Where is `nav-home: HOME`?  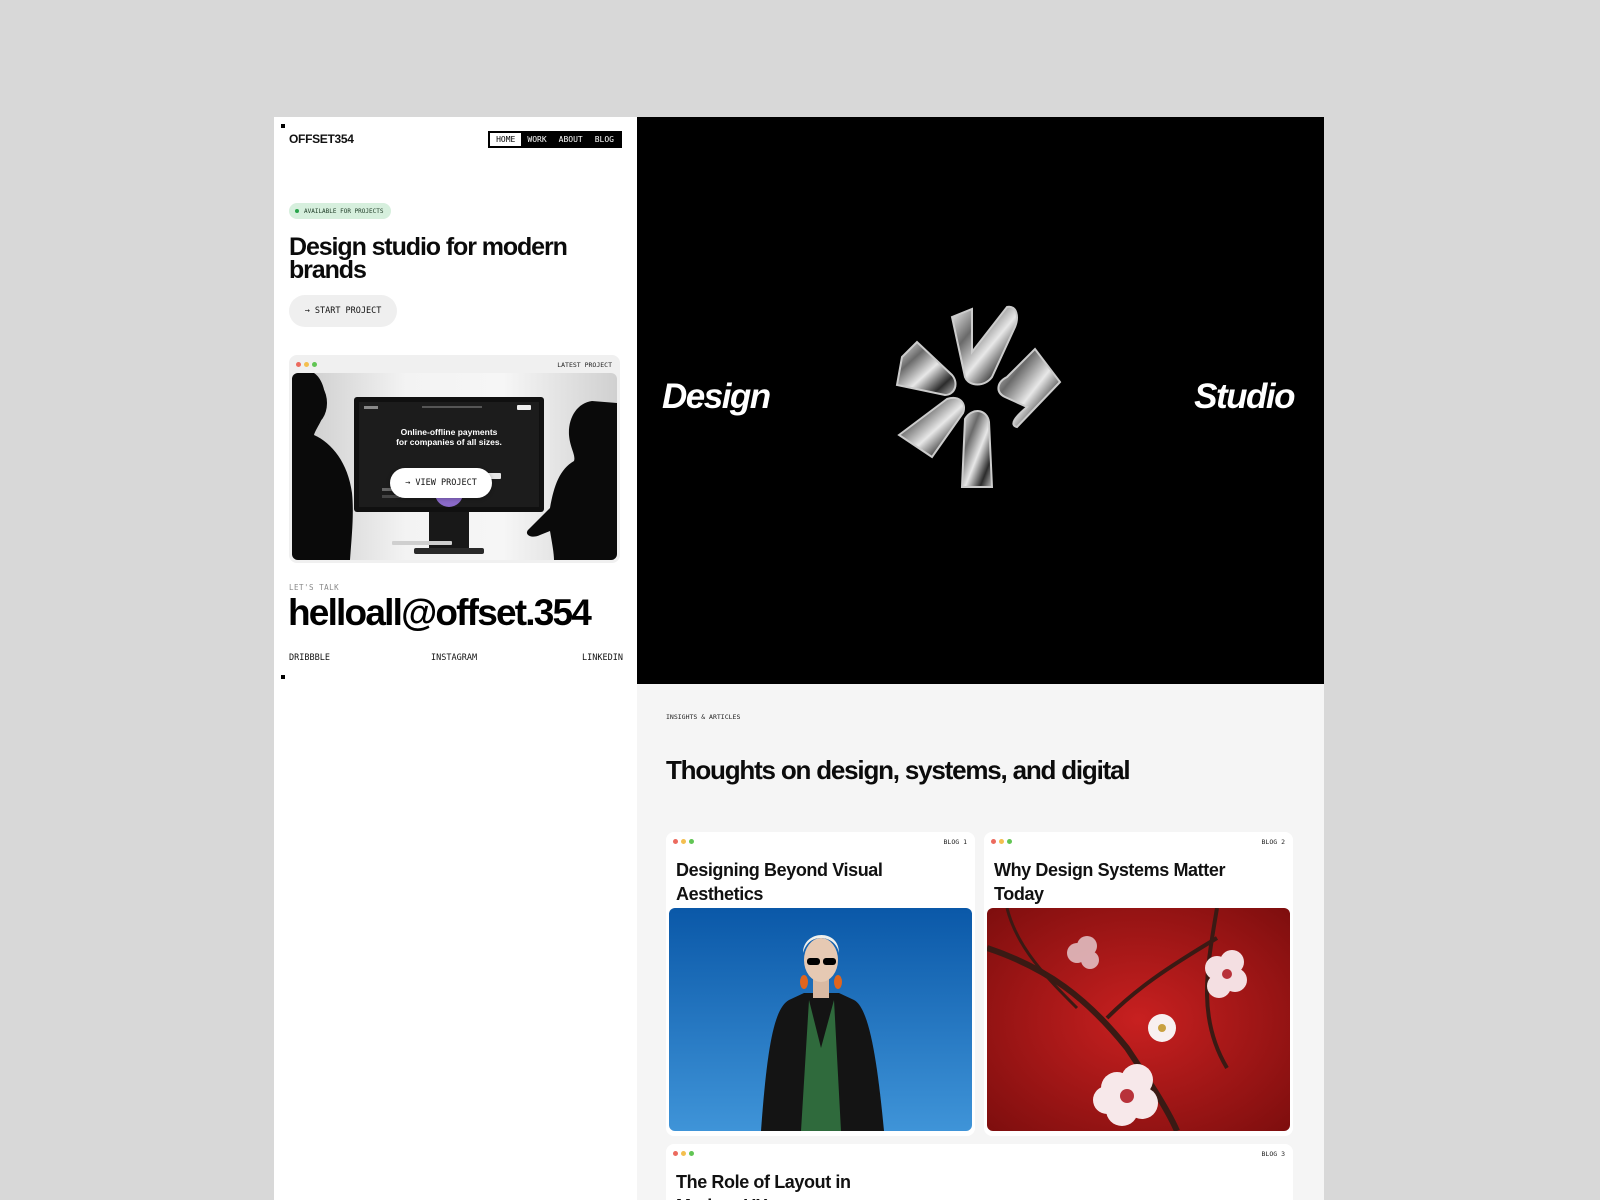
nav-home: HOME is located at coordinates (506, 139).